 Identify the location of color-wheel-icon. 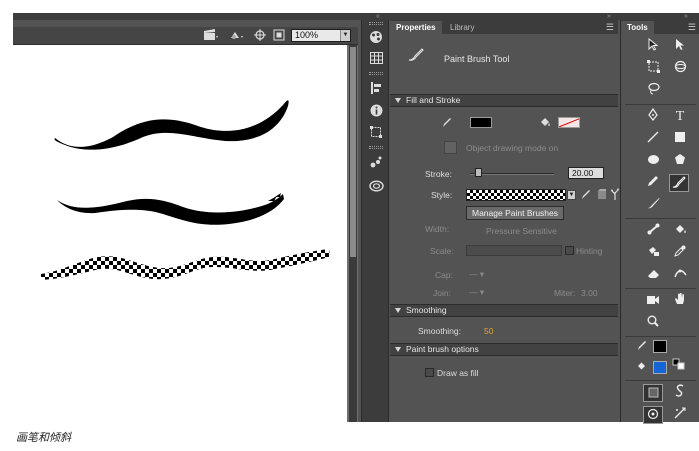
(376, 37).